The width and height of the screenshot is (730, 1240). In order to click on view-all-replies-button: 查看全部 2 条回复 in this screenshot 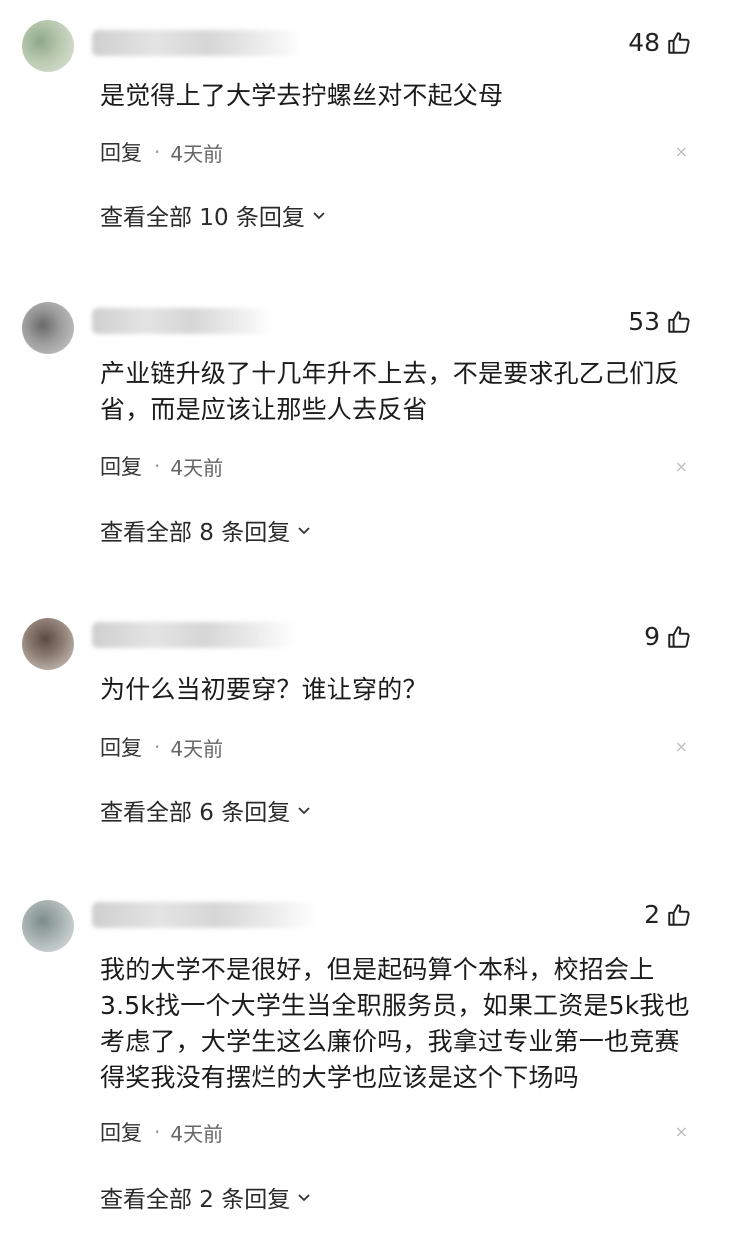, I will do `click(206, 1197)`.